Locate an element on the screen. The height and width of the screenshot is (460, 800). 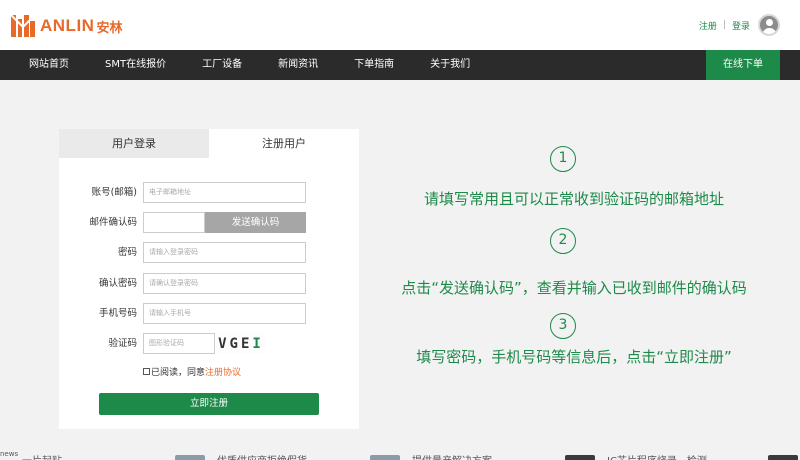
nav-item-home: 网站首页 is located at coordinates (49, 65).